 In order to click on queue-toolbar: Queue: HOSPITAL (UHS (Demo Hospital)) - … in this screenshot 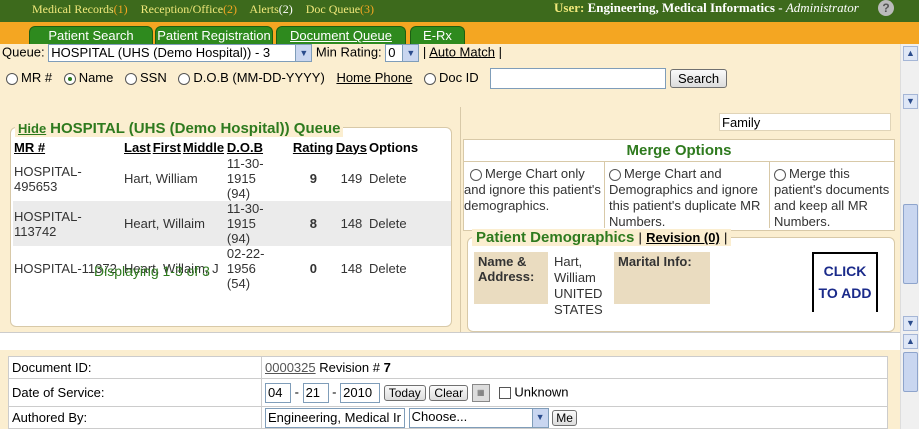, I will do `click(252, 53)`.